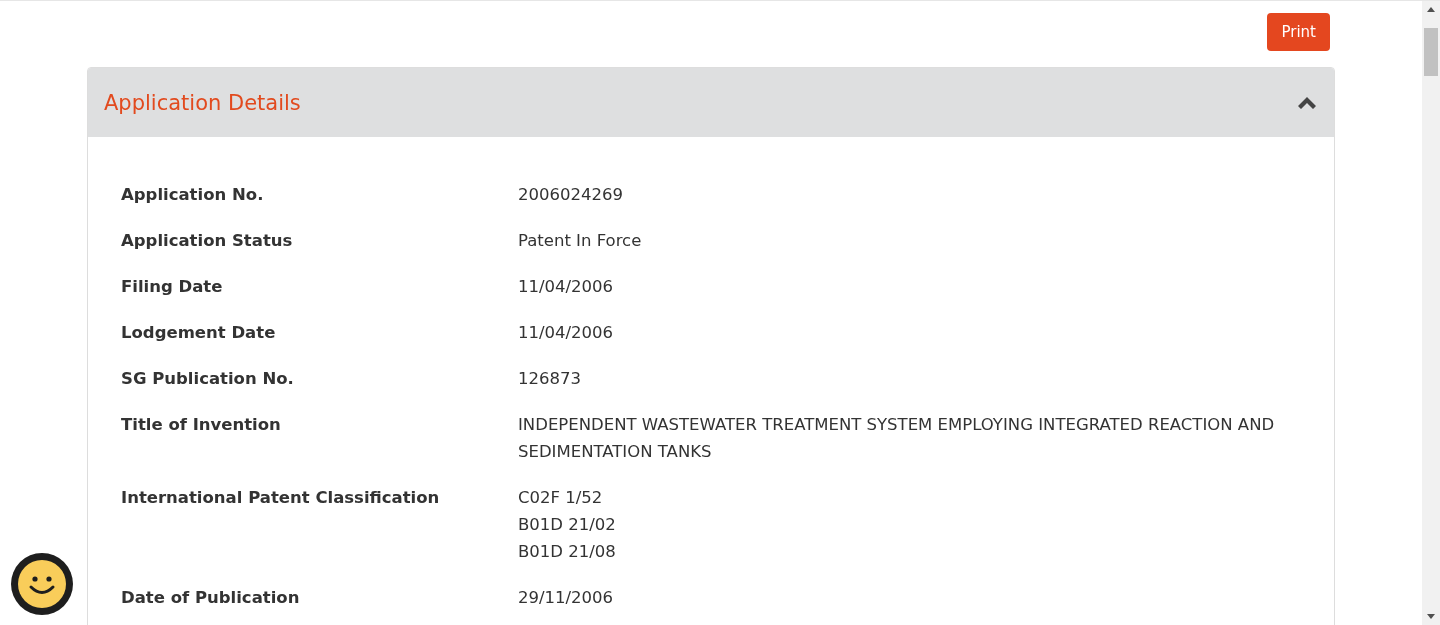  I want to click on chevron-up-icon, so click(1307, 102).